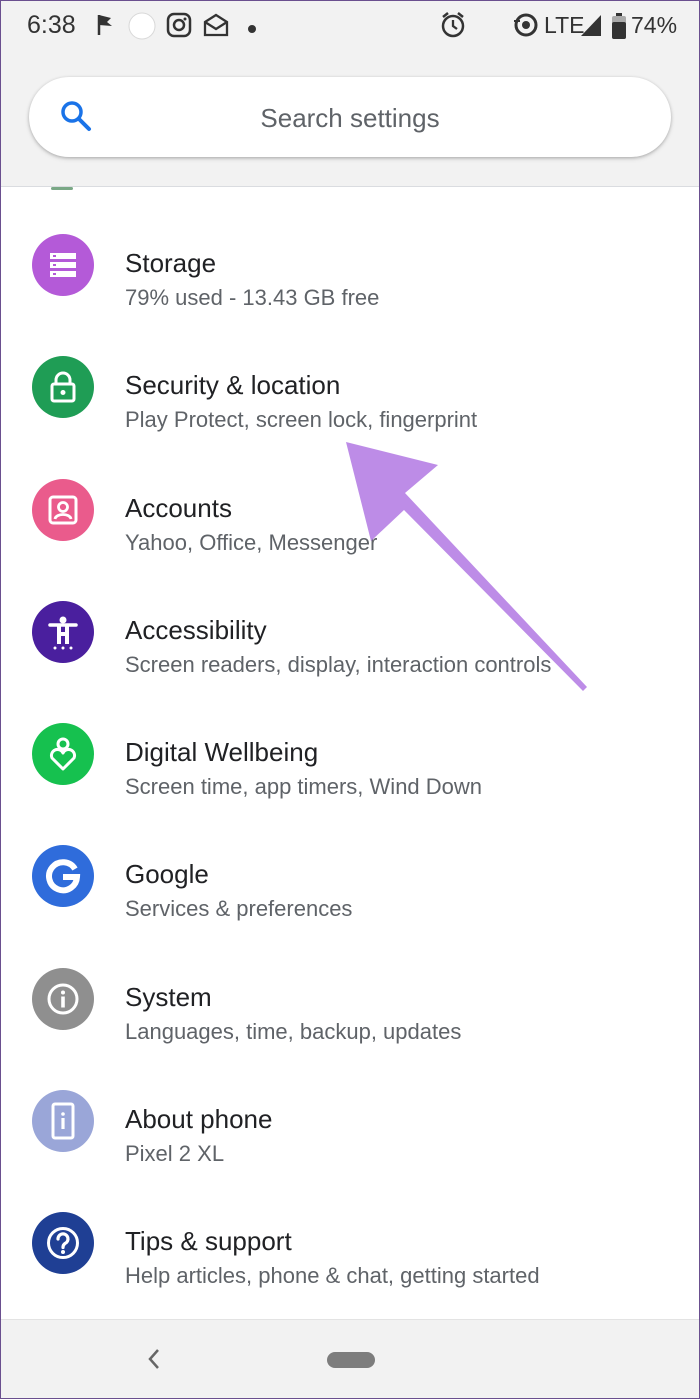 The width and height of the screenshot is (700, 1399). What do you see at coordinates (63, 754) in the screenshot?
I see `wellbeing-heart-icon` at bounding box center [63, 754].